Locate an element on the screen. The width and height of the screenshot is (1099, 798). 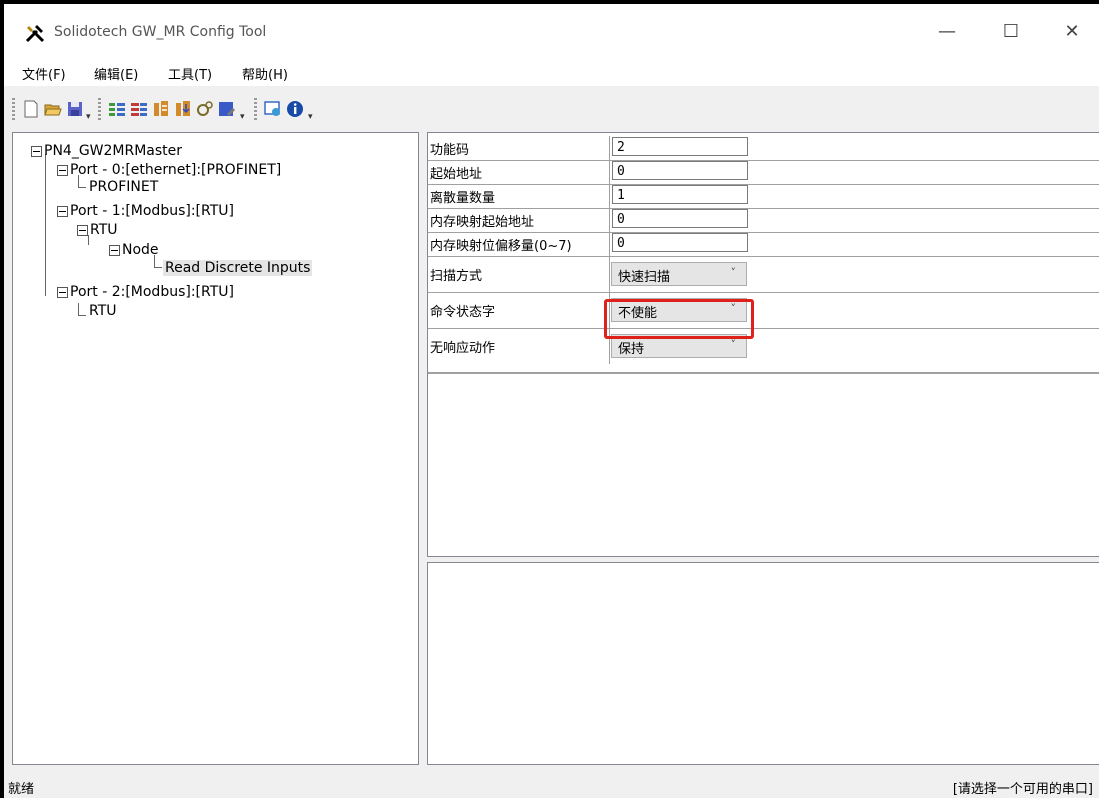
minimize-button: — is located at coordinates (947, 32).